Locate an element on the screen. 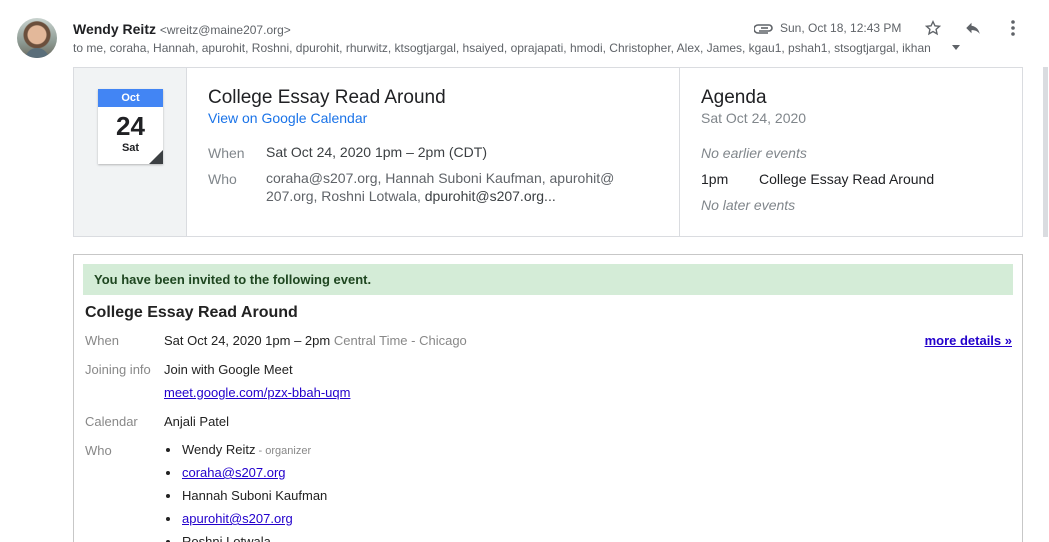  recipients-expand-icon is located at coordinates (956, 47).